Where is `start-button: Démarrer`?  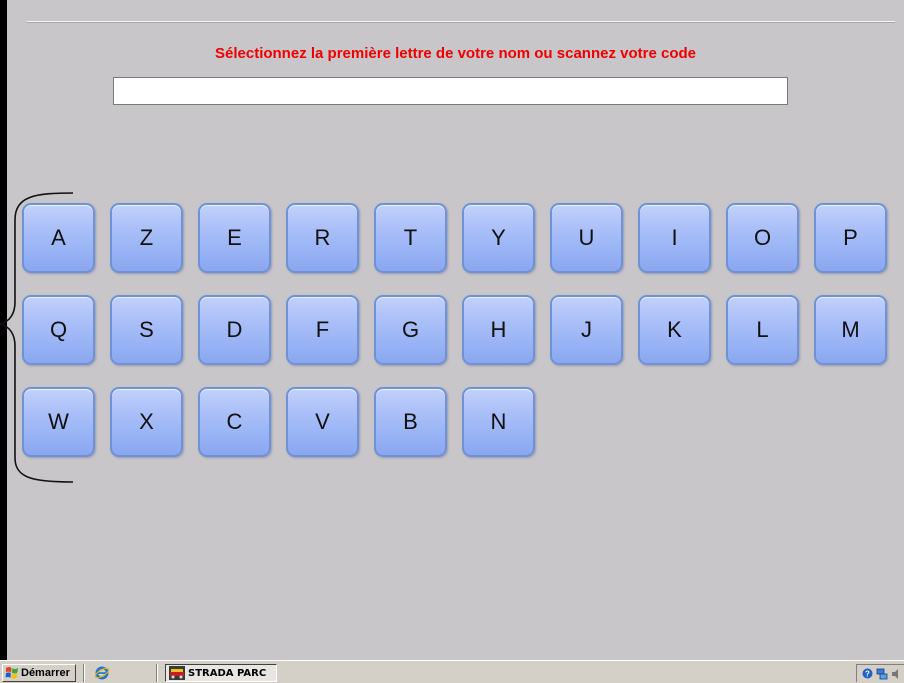
start-button: Démarrer is located at coordinates (39, 673).